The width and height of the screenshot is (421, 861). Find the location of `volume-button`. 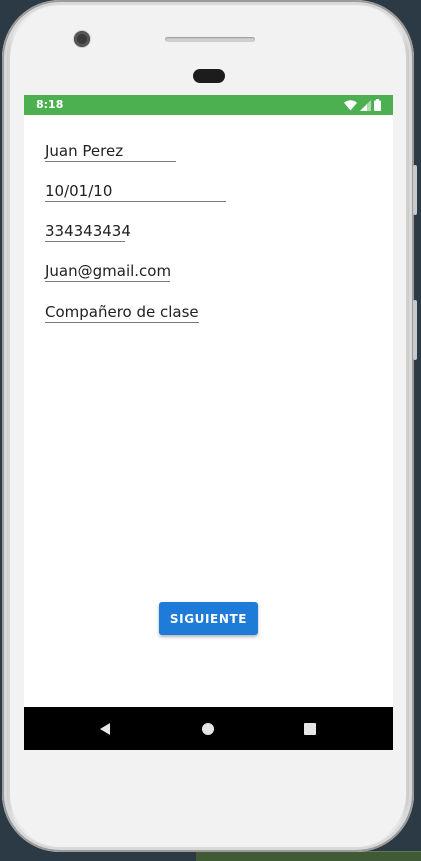

volume-button is located at coordinates (415, 190).